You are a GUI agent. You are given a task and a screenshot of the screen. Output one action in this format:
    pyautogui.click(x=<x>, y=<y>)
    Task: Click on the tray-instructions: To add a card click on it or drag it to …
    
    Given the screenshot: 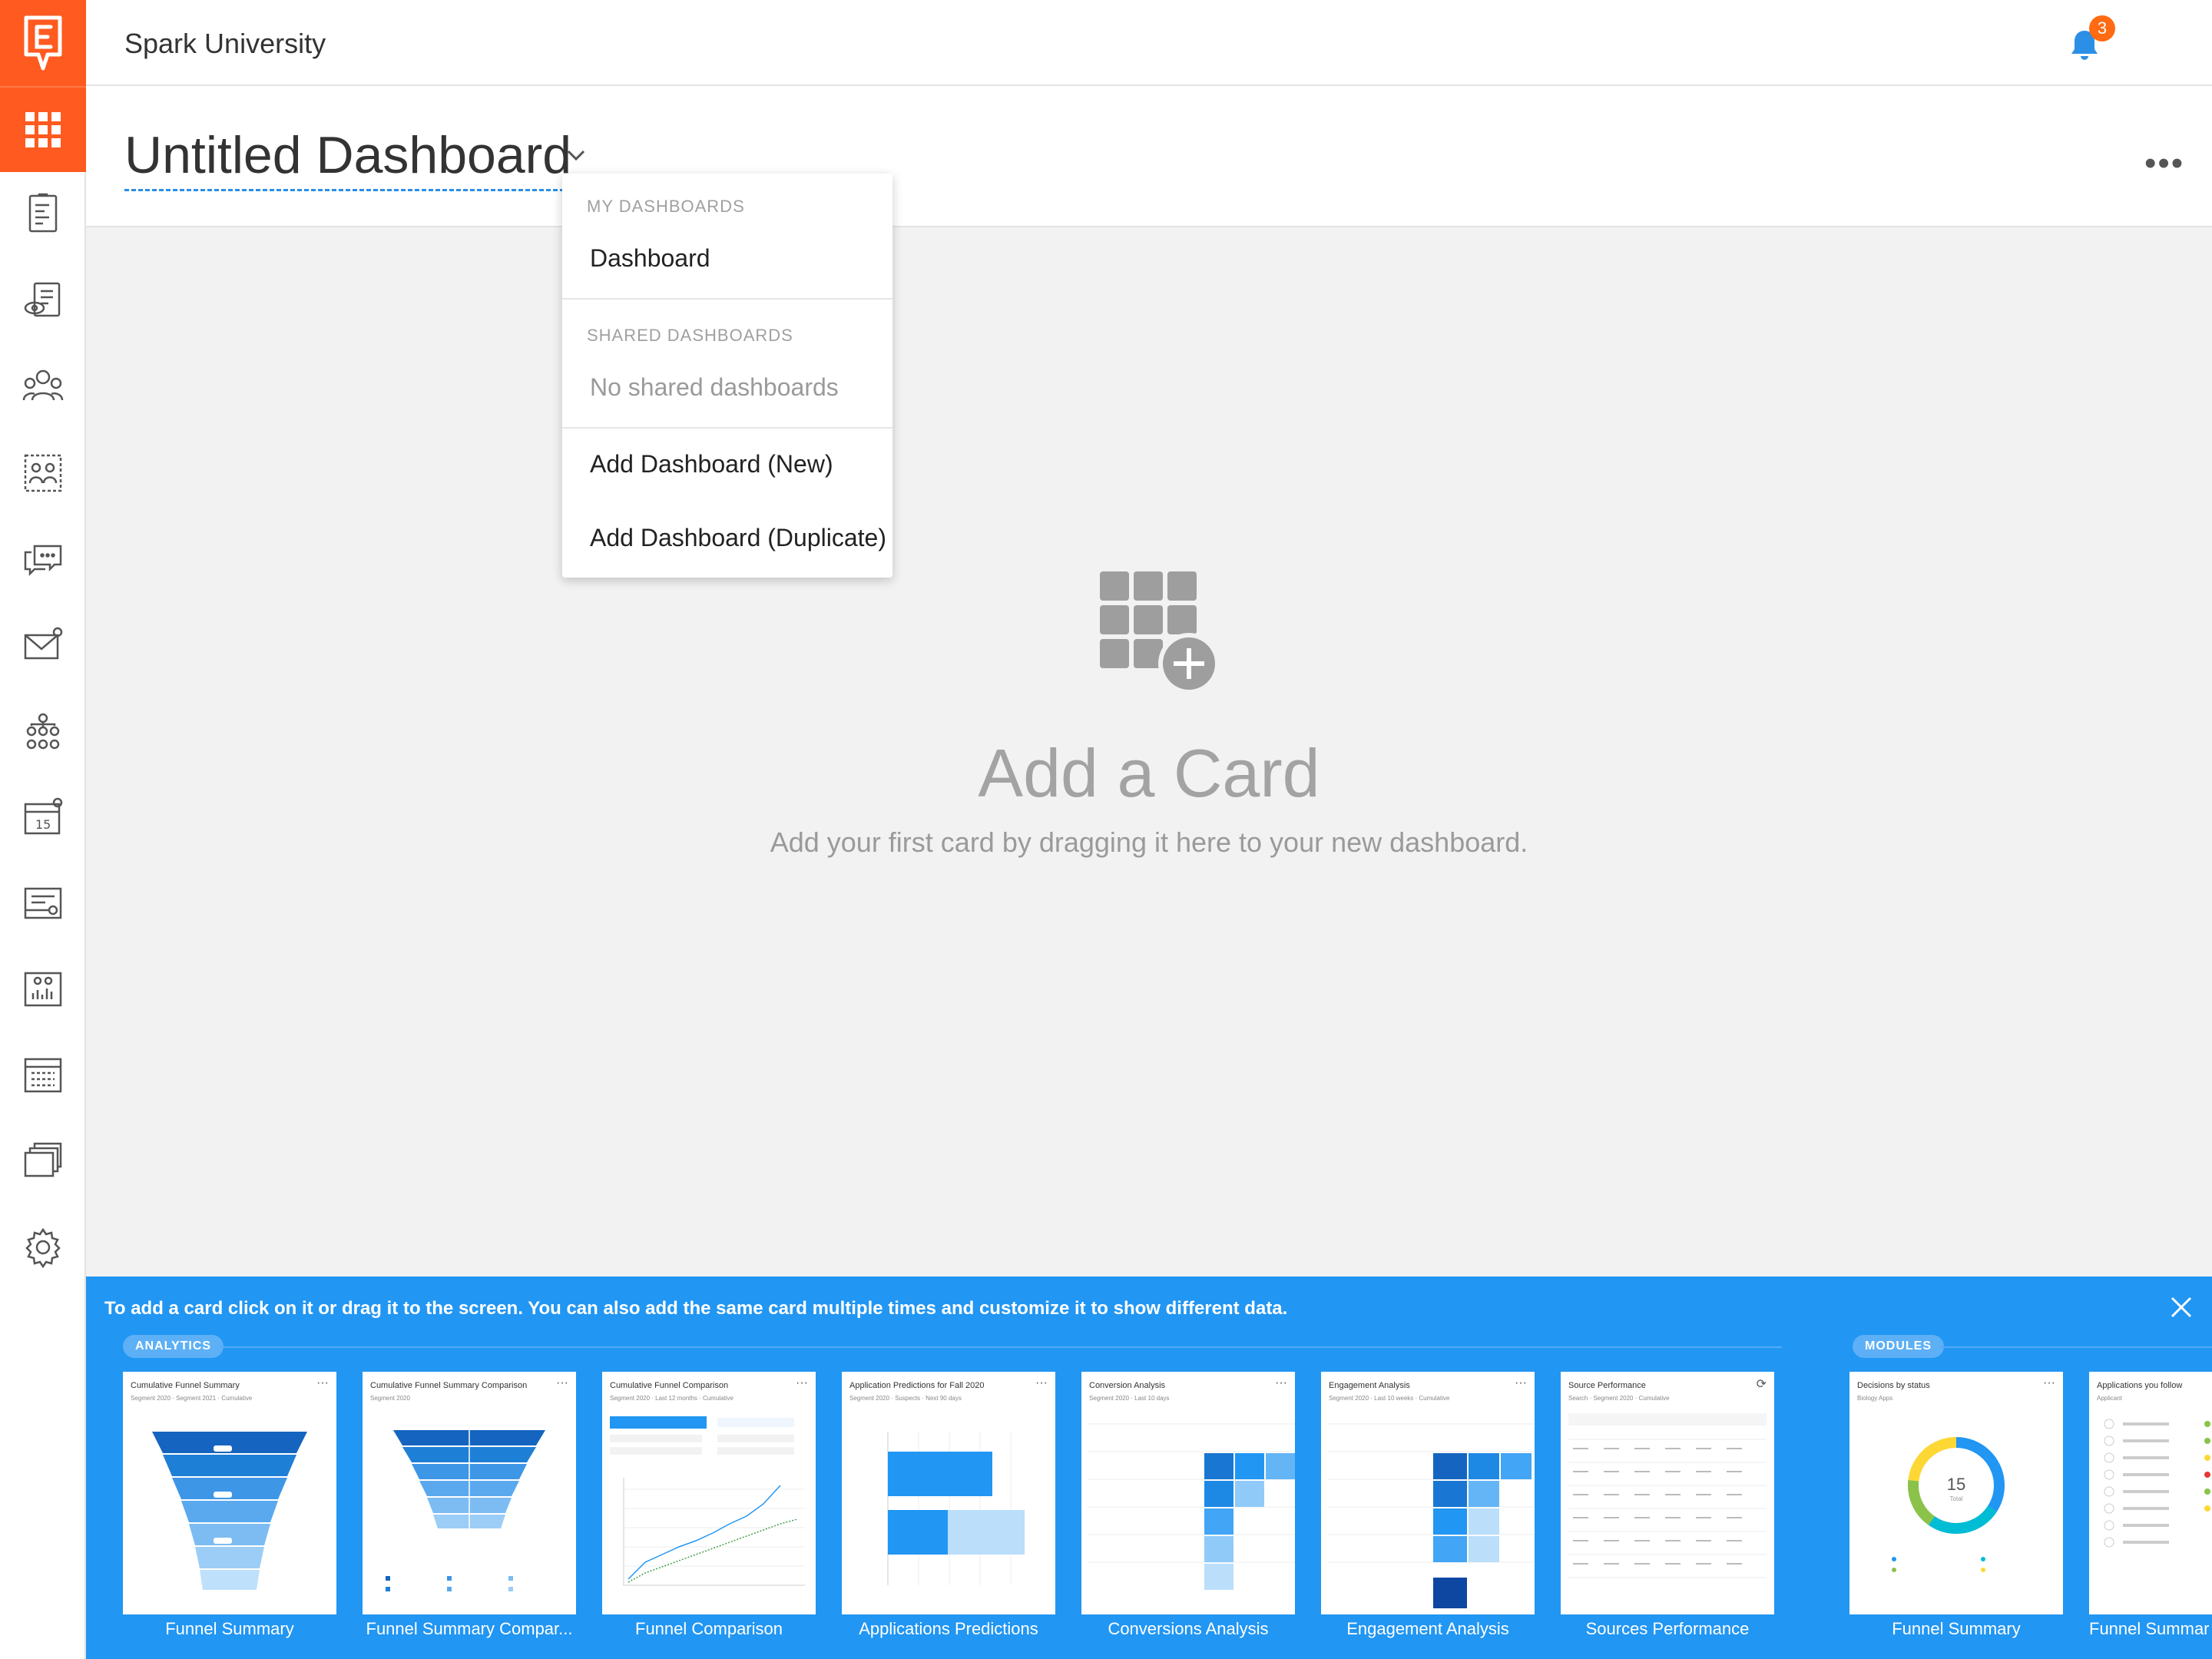 What is the action you would take?
    pyautogui.click(x=696, y=1308)
    